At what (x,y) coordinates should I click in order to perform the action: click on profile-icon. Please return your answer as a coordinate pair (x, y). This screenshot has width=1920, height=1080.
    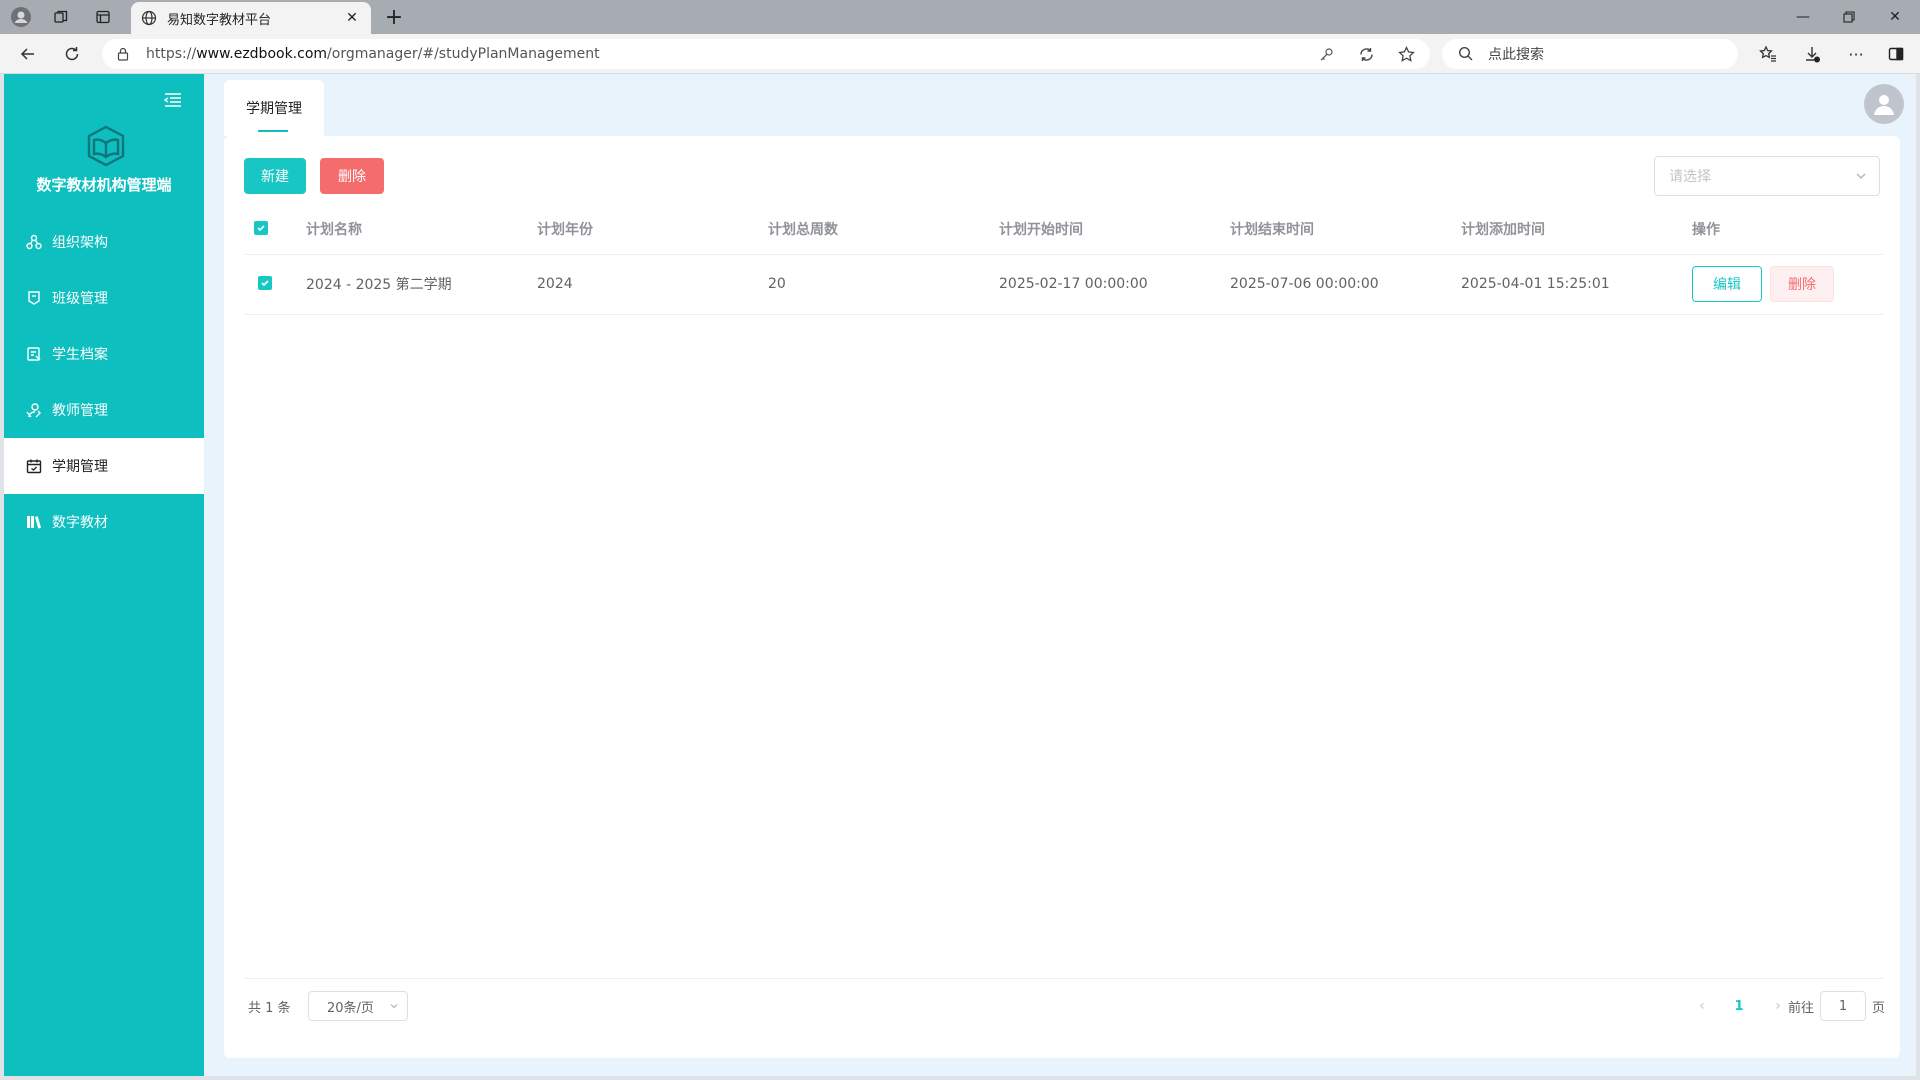
    Looking at the image, I should click on (21, 17).